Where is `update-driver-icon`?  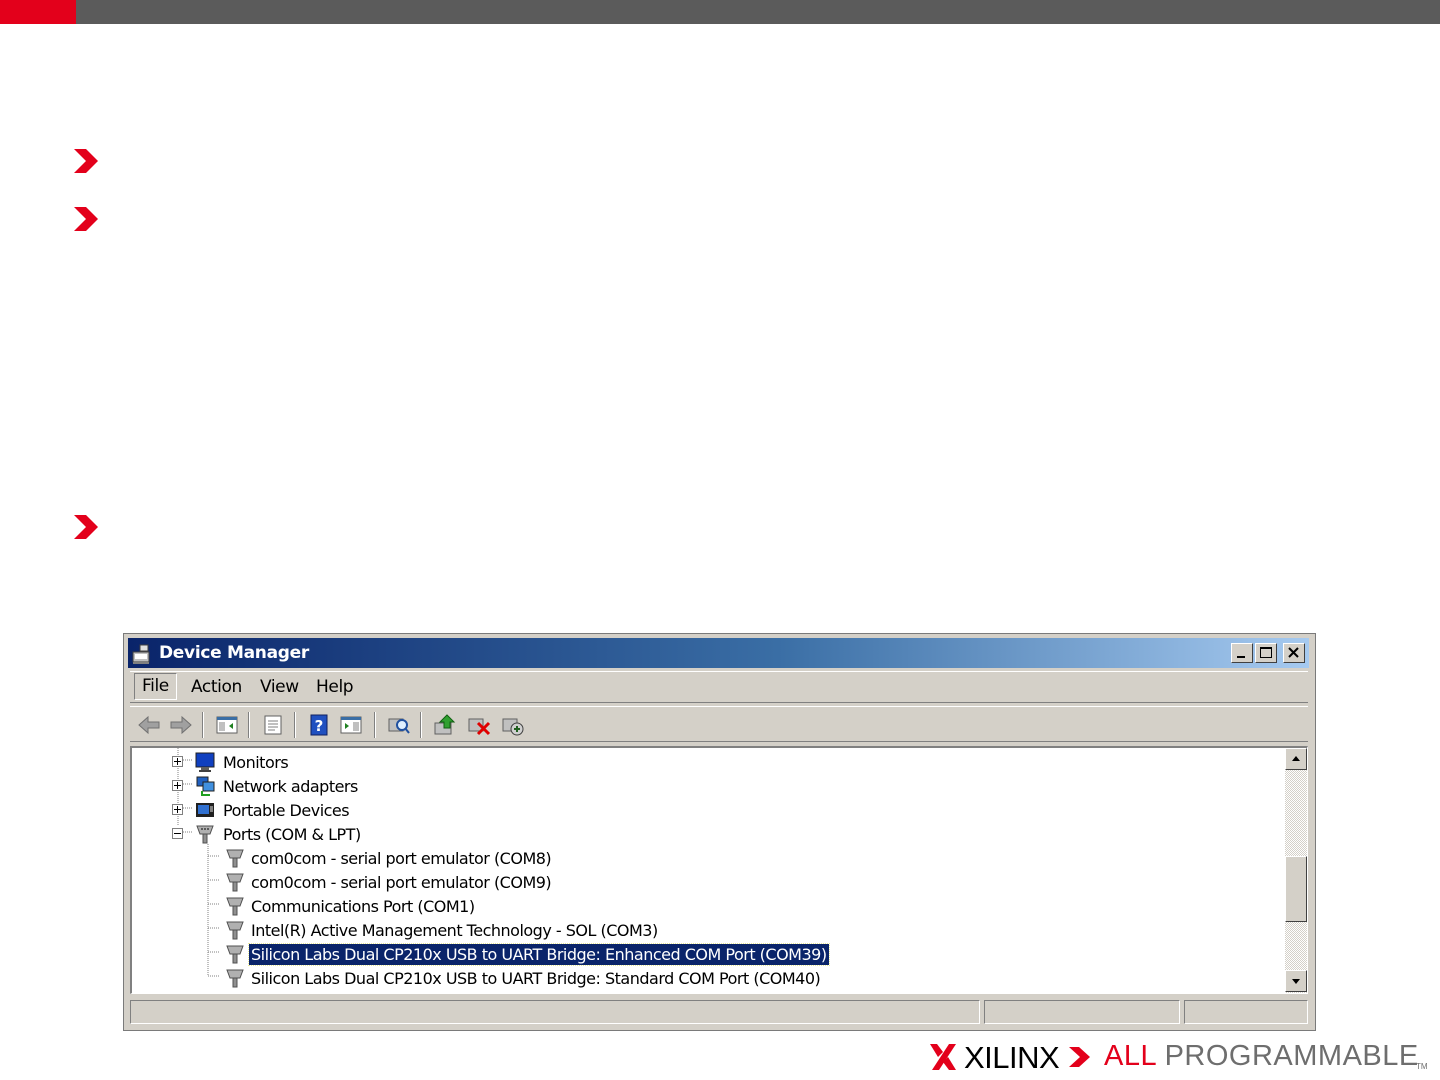
update-driver-icon is located at coordinates (445, 725).